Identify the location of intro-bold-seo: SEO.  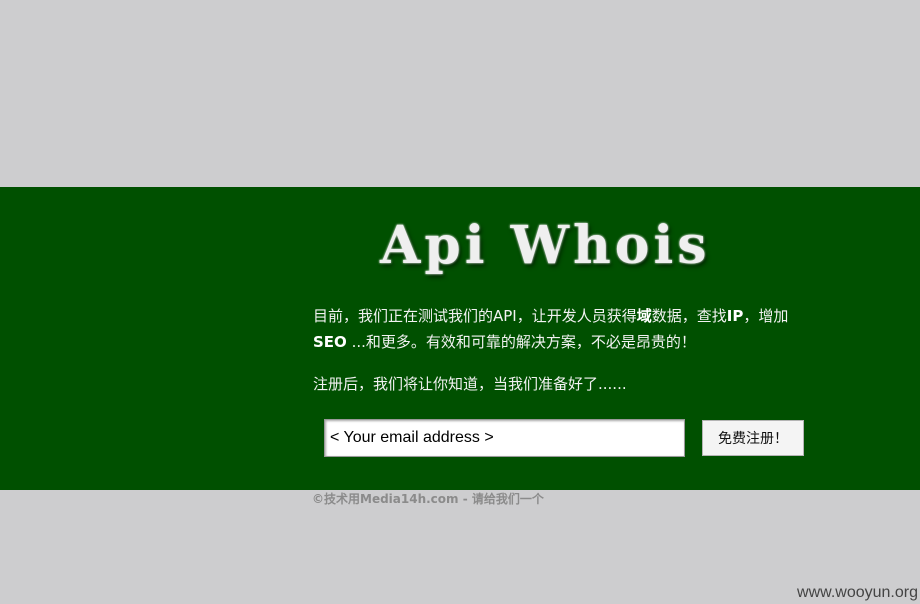
(330, 342).